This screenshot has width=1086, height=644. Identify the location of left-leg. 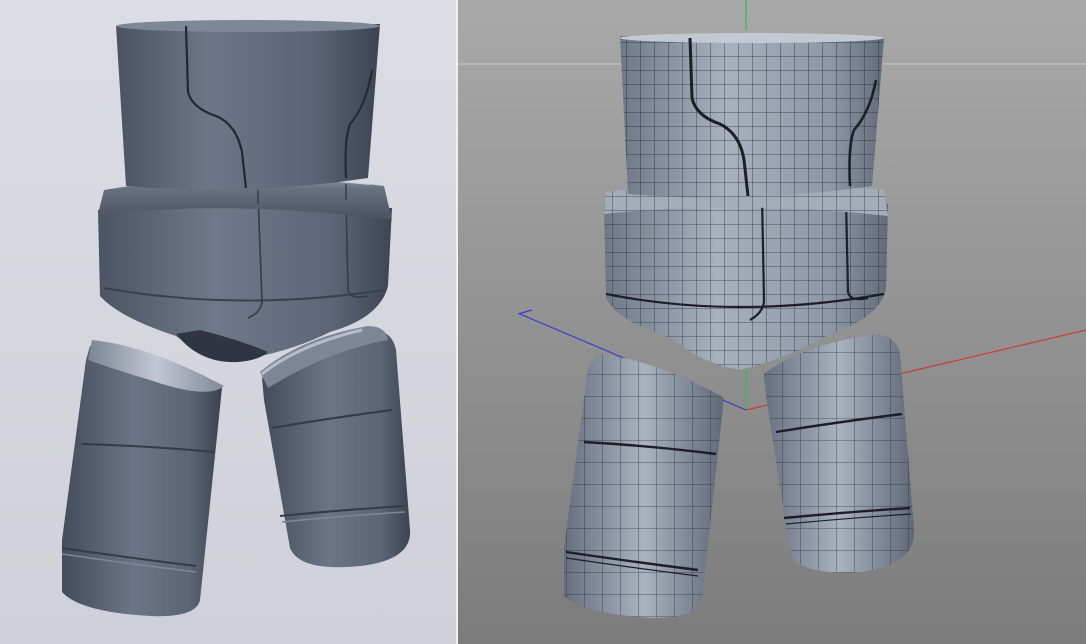
(142, 478).